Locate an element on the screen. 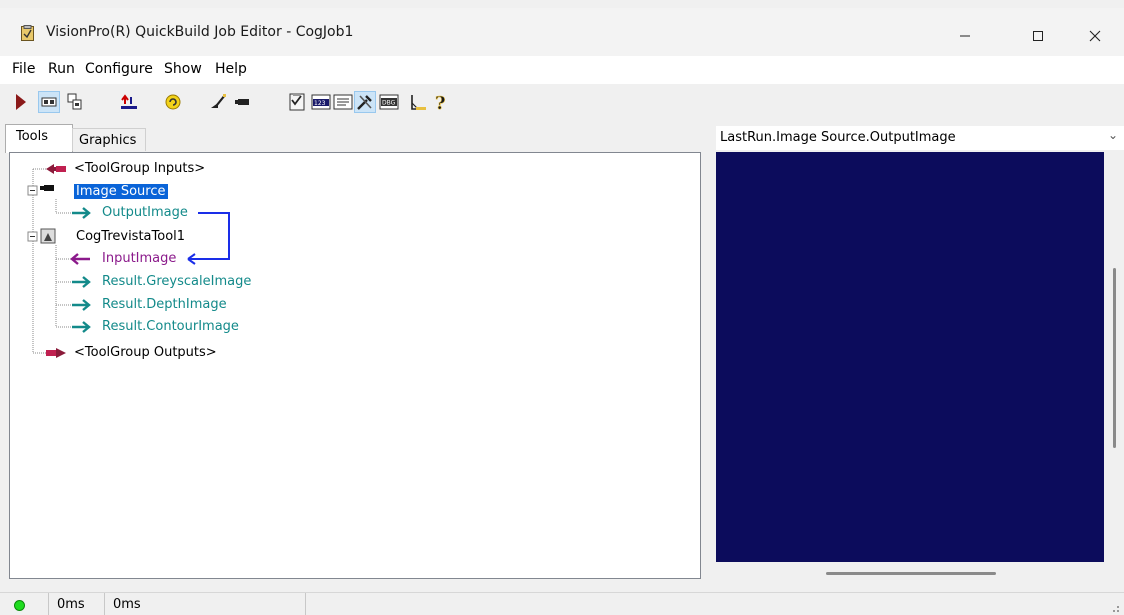 The image size is (1124, 615). numbers-icon: 123 is located at coordinates (321, 102).